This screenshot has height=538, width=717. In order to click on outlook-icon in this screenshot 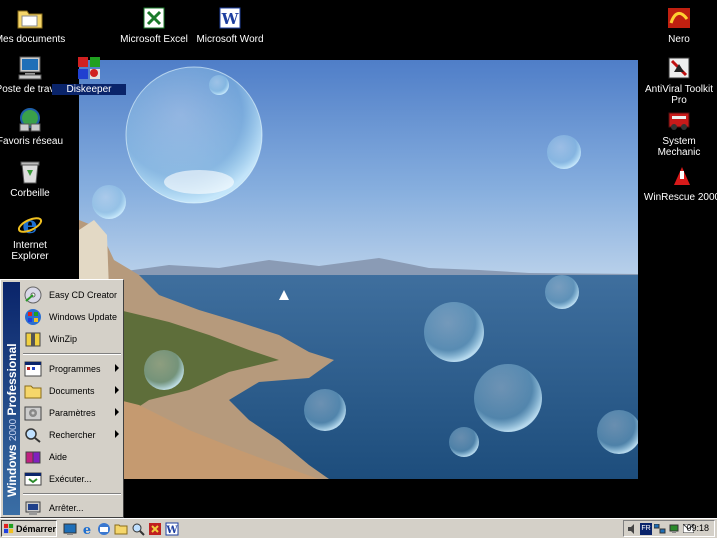, I will do `click(103, 528)`.